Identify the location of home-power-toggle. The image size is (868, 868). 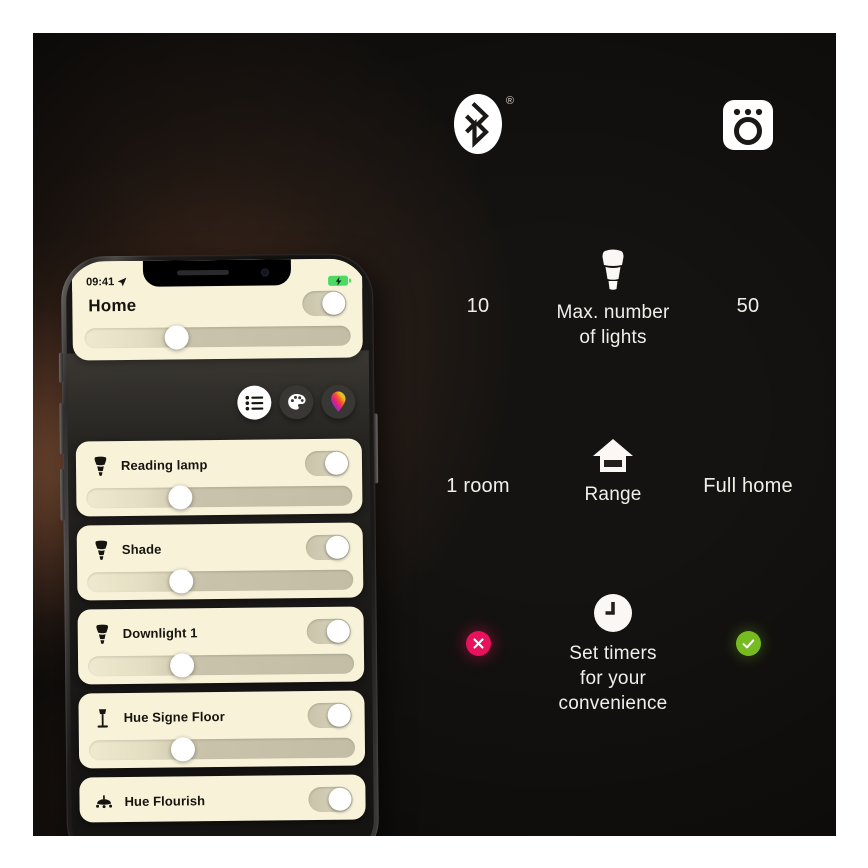
(324, 303).